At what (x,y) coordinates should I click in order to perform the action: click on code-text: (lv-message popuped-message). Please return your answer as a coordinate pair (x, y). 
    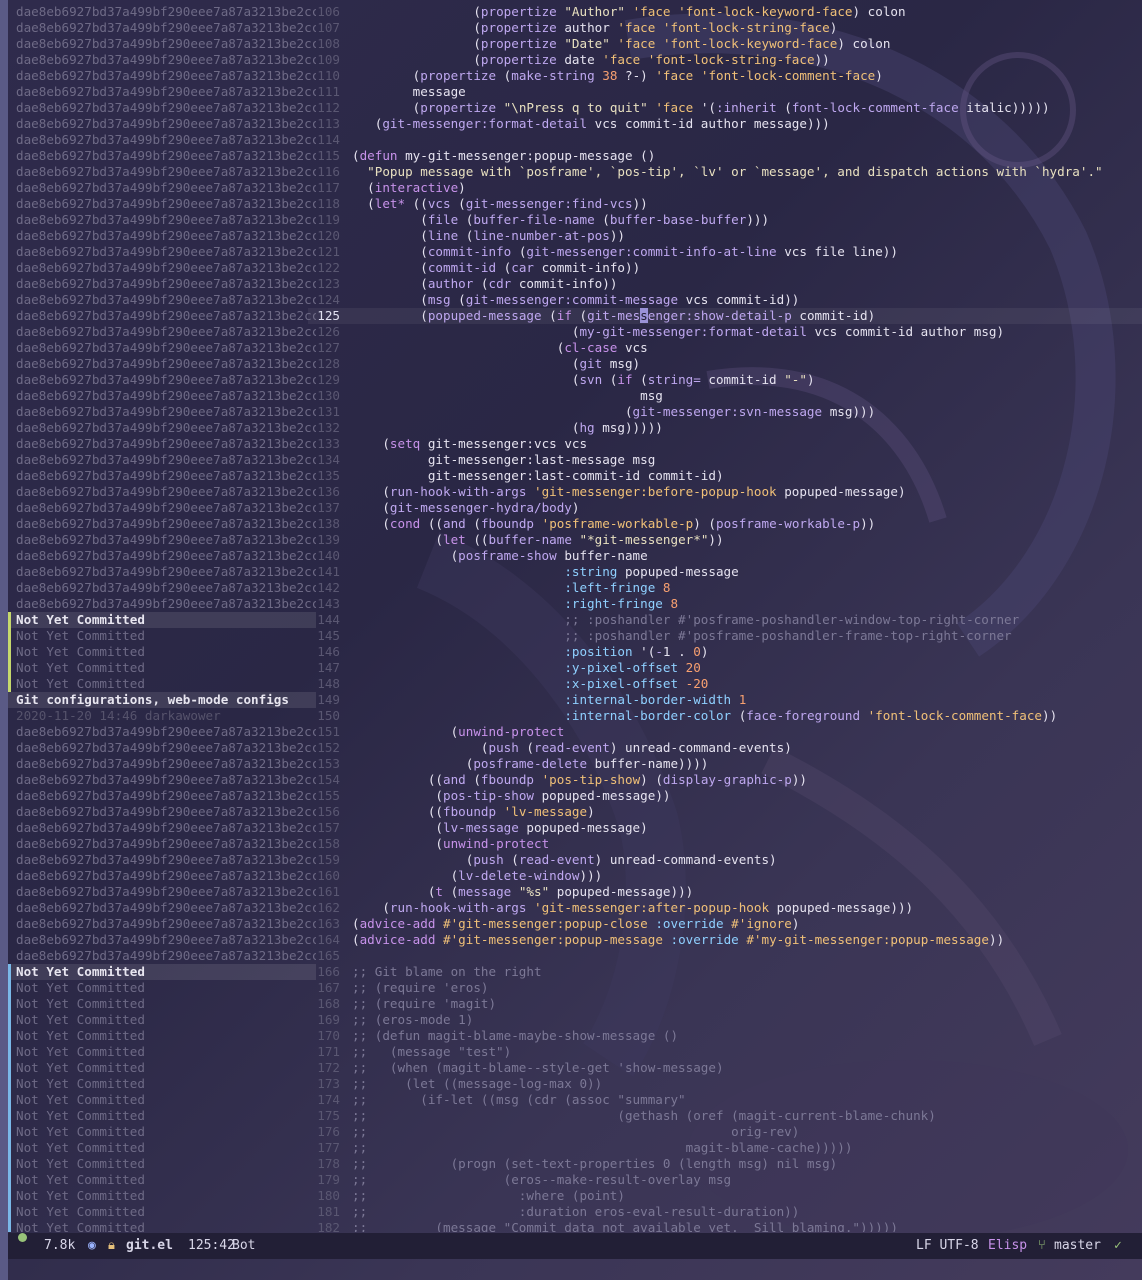
    Looking at the image, I should click on (499, 828).